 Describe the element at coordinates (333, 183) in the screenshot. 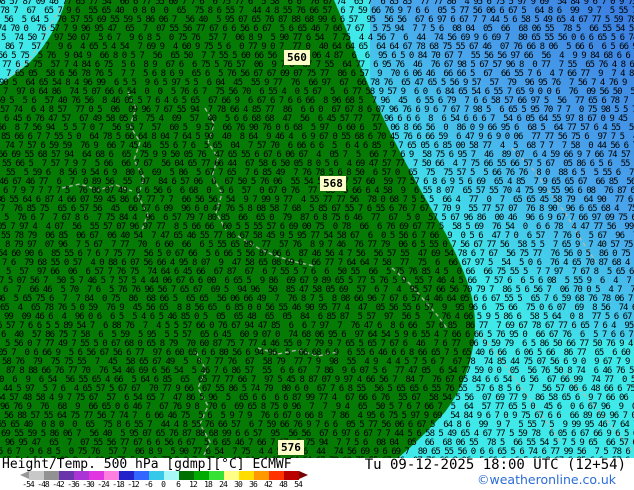

I see `contour-label-568: 568` at that location.